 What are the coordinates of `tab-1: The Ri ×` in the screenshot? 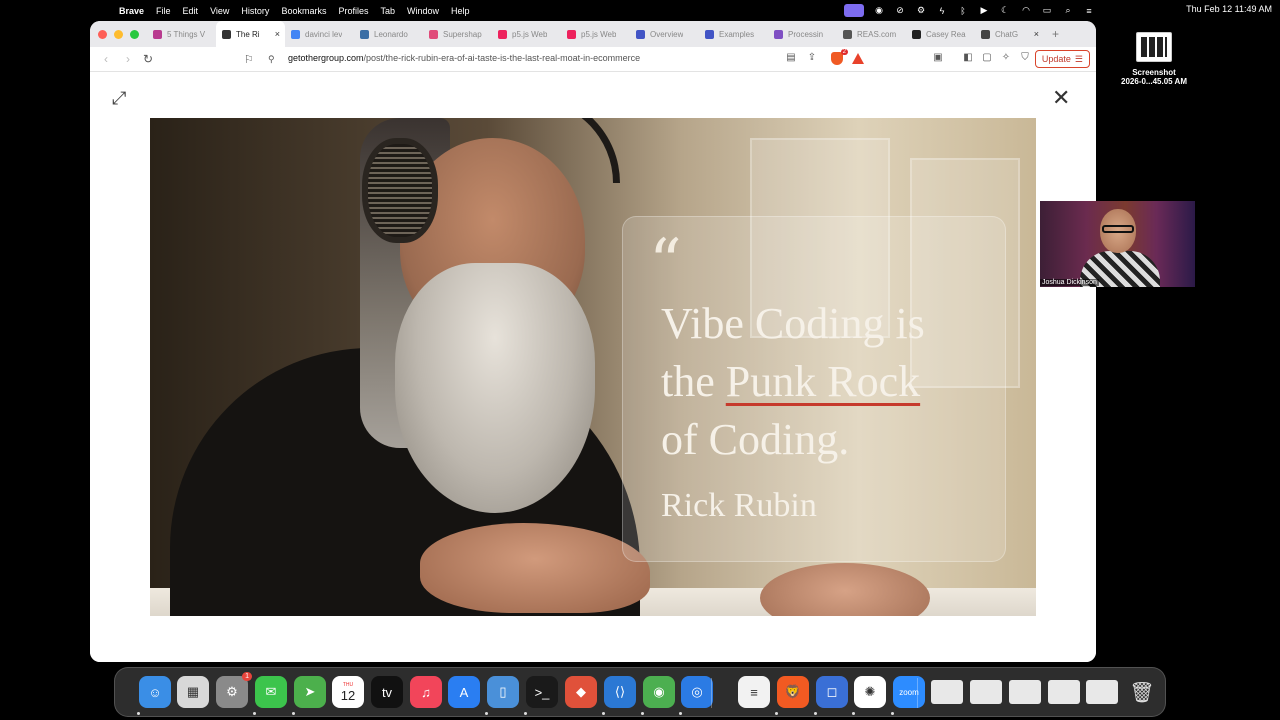 It's located at (250, 34).